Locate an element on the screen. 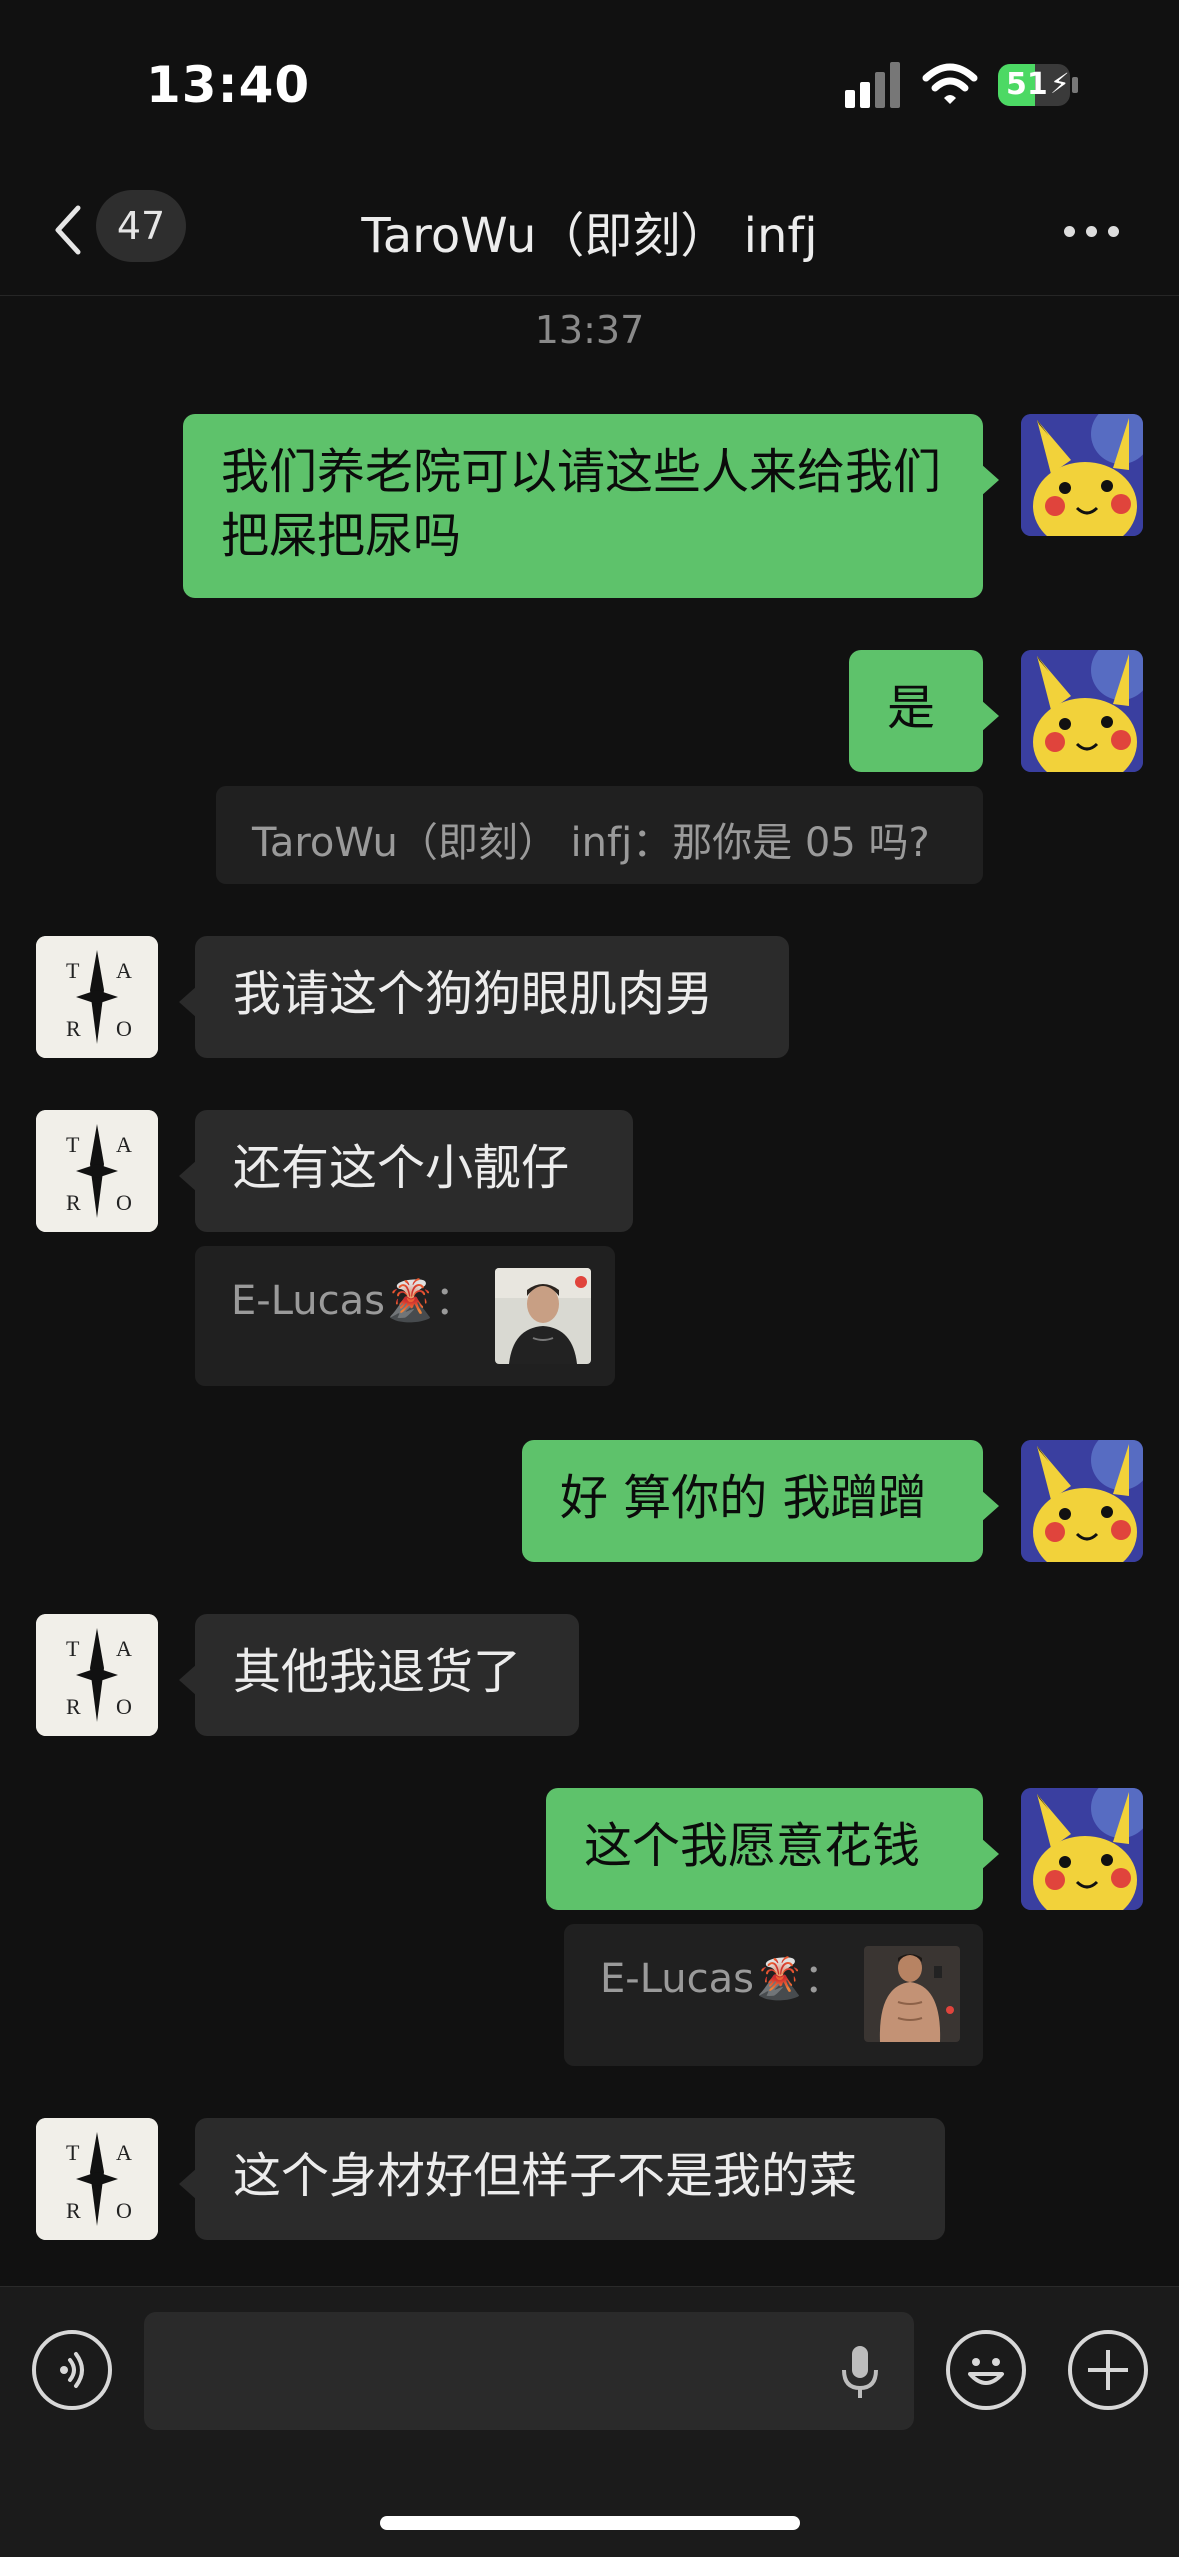 The width and height of the screenshot is (1179, 2557). outgoing-message: 是 is located at coordinates (924, 711).